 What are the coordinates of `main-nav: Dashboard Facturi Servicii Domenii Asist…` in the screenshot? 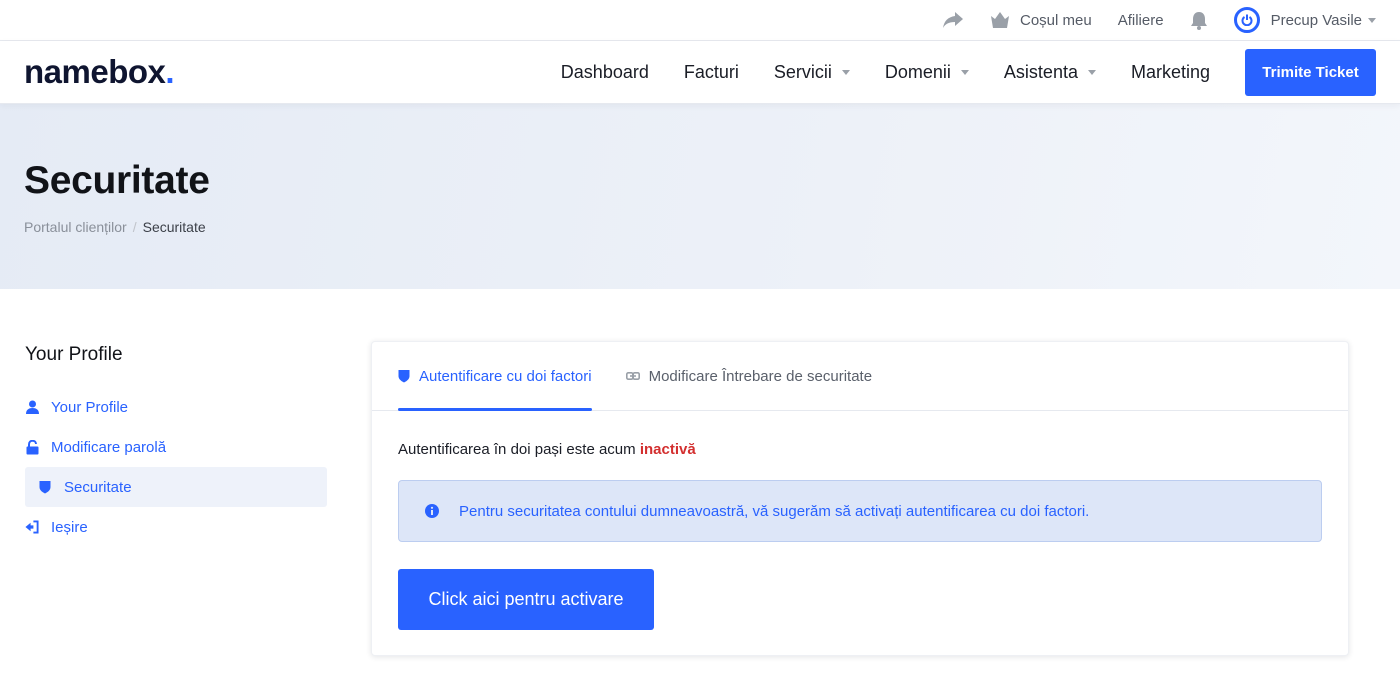 It's located at (951, 72).